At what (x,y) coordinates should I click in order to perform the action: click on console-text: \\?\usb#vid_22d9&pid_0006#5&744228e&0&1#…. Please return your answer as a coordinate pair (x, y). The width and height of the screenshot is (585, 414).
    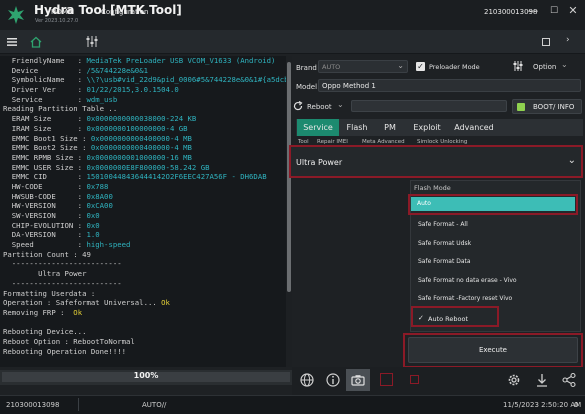
    Looking at the image, I should click on (186, 80).